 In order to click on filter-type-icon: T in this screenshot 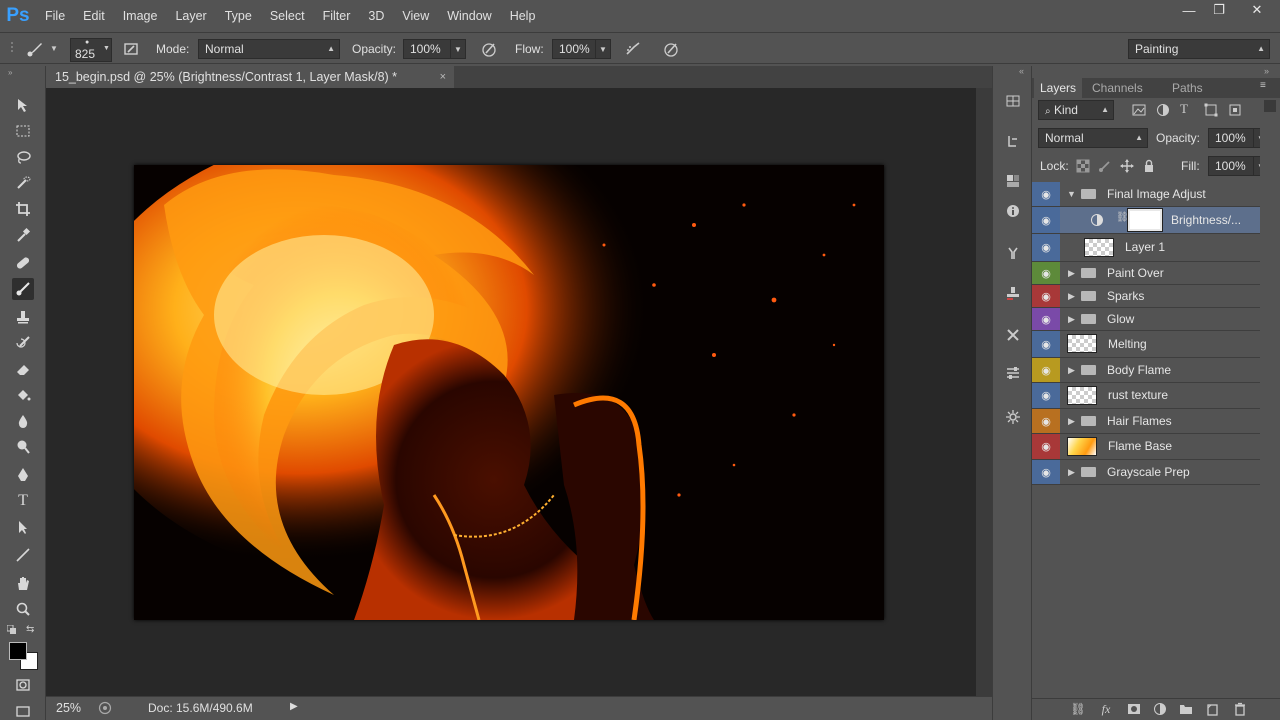, I will do `click(1187, 108)`.